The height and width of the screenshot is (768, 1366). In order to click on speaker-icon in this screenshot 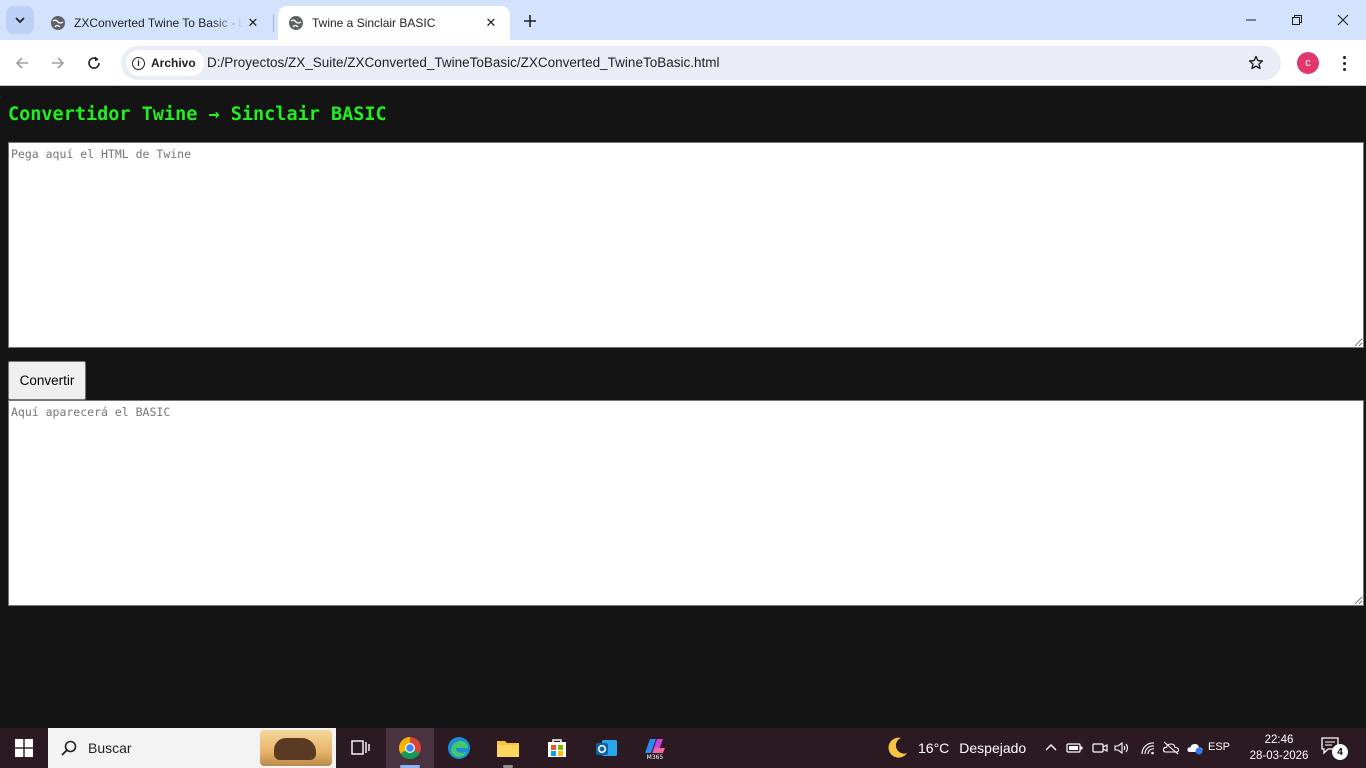, I will do `click(1121, 748)`.